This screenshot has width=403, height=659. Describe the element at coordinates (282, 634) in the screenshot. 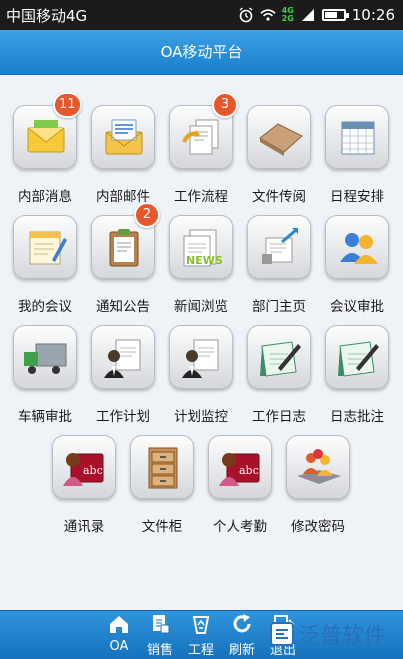

I see `brand-logo-icon` at that location.